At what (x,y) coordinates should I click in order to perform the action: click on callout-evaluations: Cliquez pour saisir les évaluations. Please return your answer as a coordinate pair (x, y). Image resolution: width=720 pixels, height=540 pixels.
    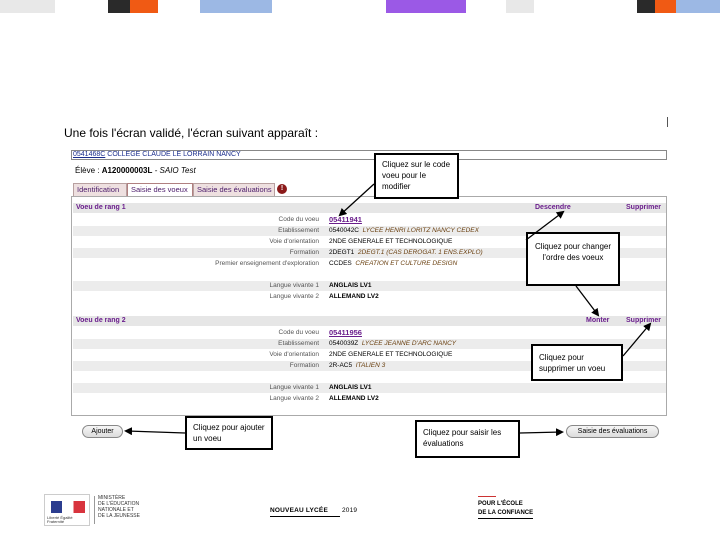
    Looking at the image, I should click on (467, 439).